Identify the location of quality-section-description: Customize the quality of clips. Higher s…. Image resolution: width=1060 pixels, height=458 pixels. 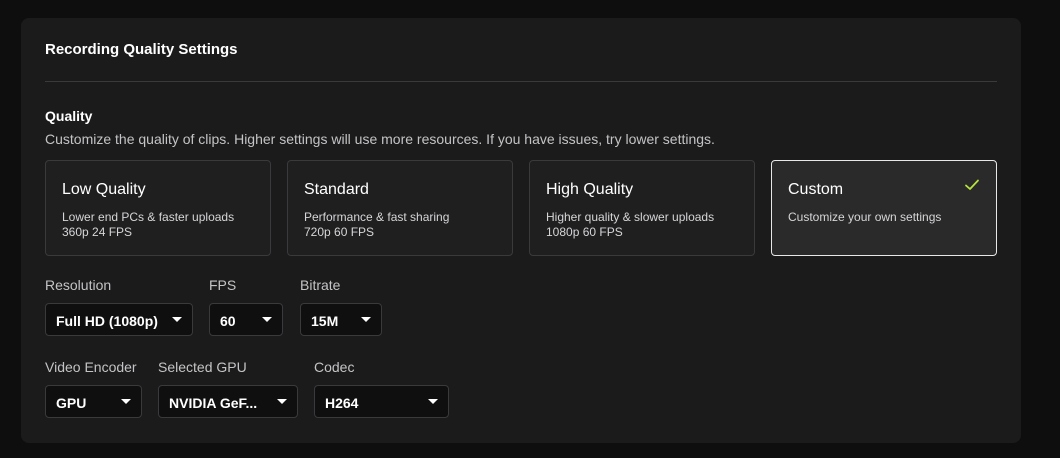
(380, 139).